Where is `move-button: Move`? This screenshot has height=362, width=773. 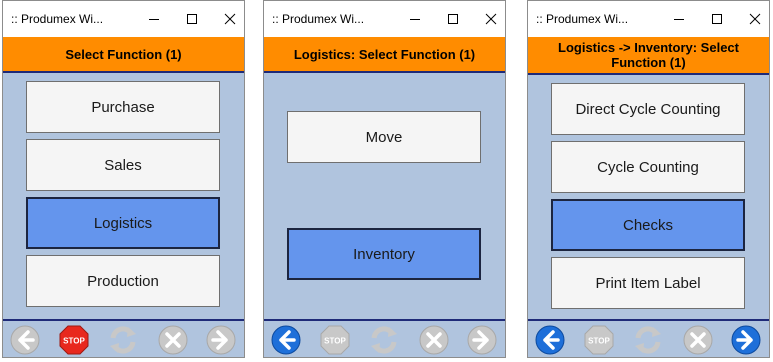
move-button: Move is located at coordinates (384, 137).